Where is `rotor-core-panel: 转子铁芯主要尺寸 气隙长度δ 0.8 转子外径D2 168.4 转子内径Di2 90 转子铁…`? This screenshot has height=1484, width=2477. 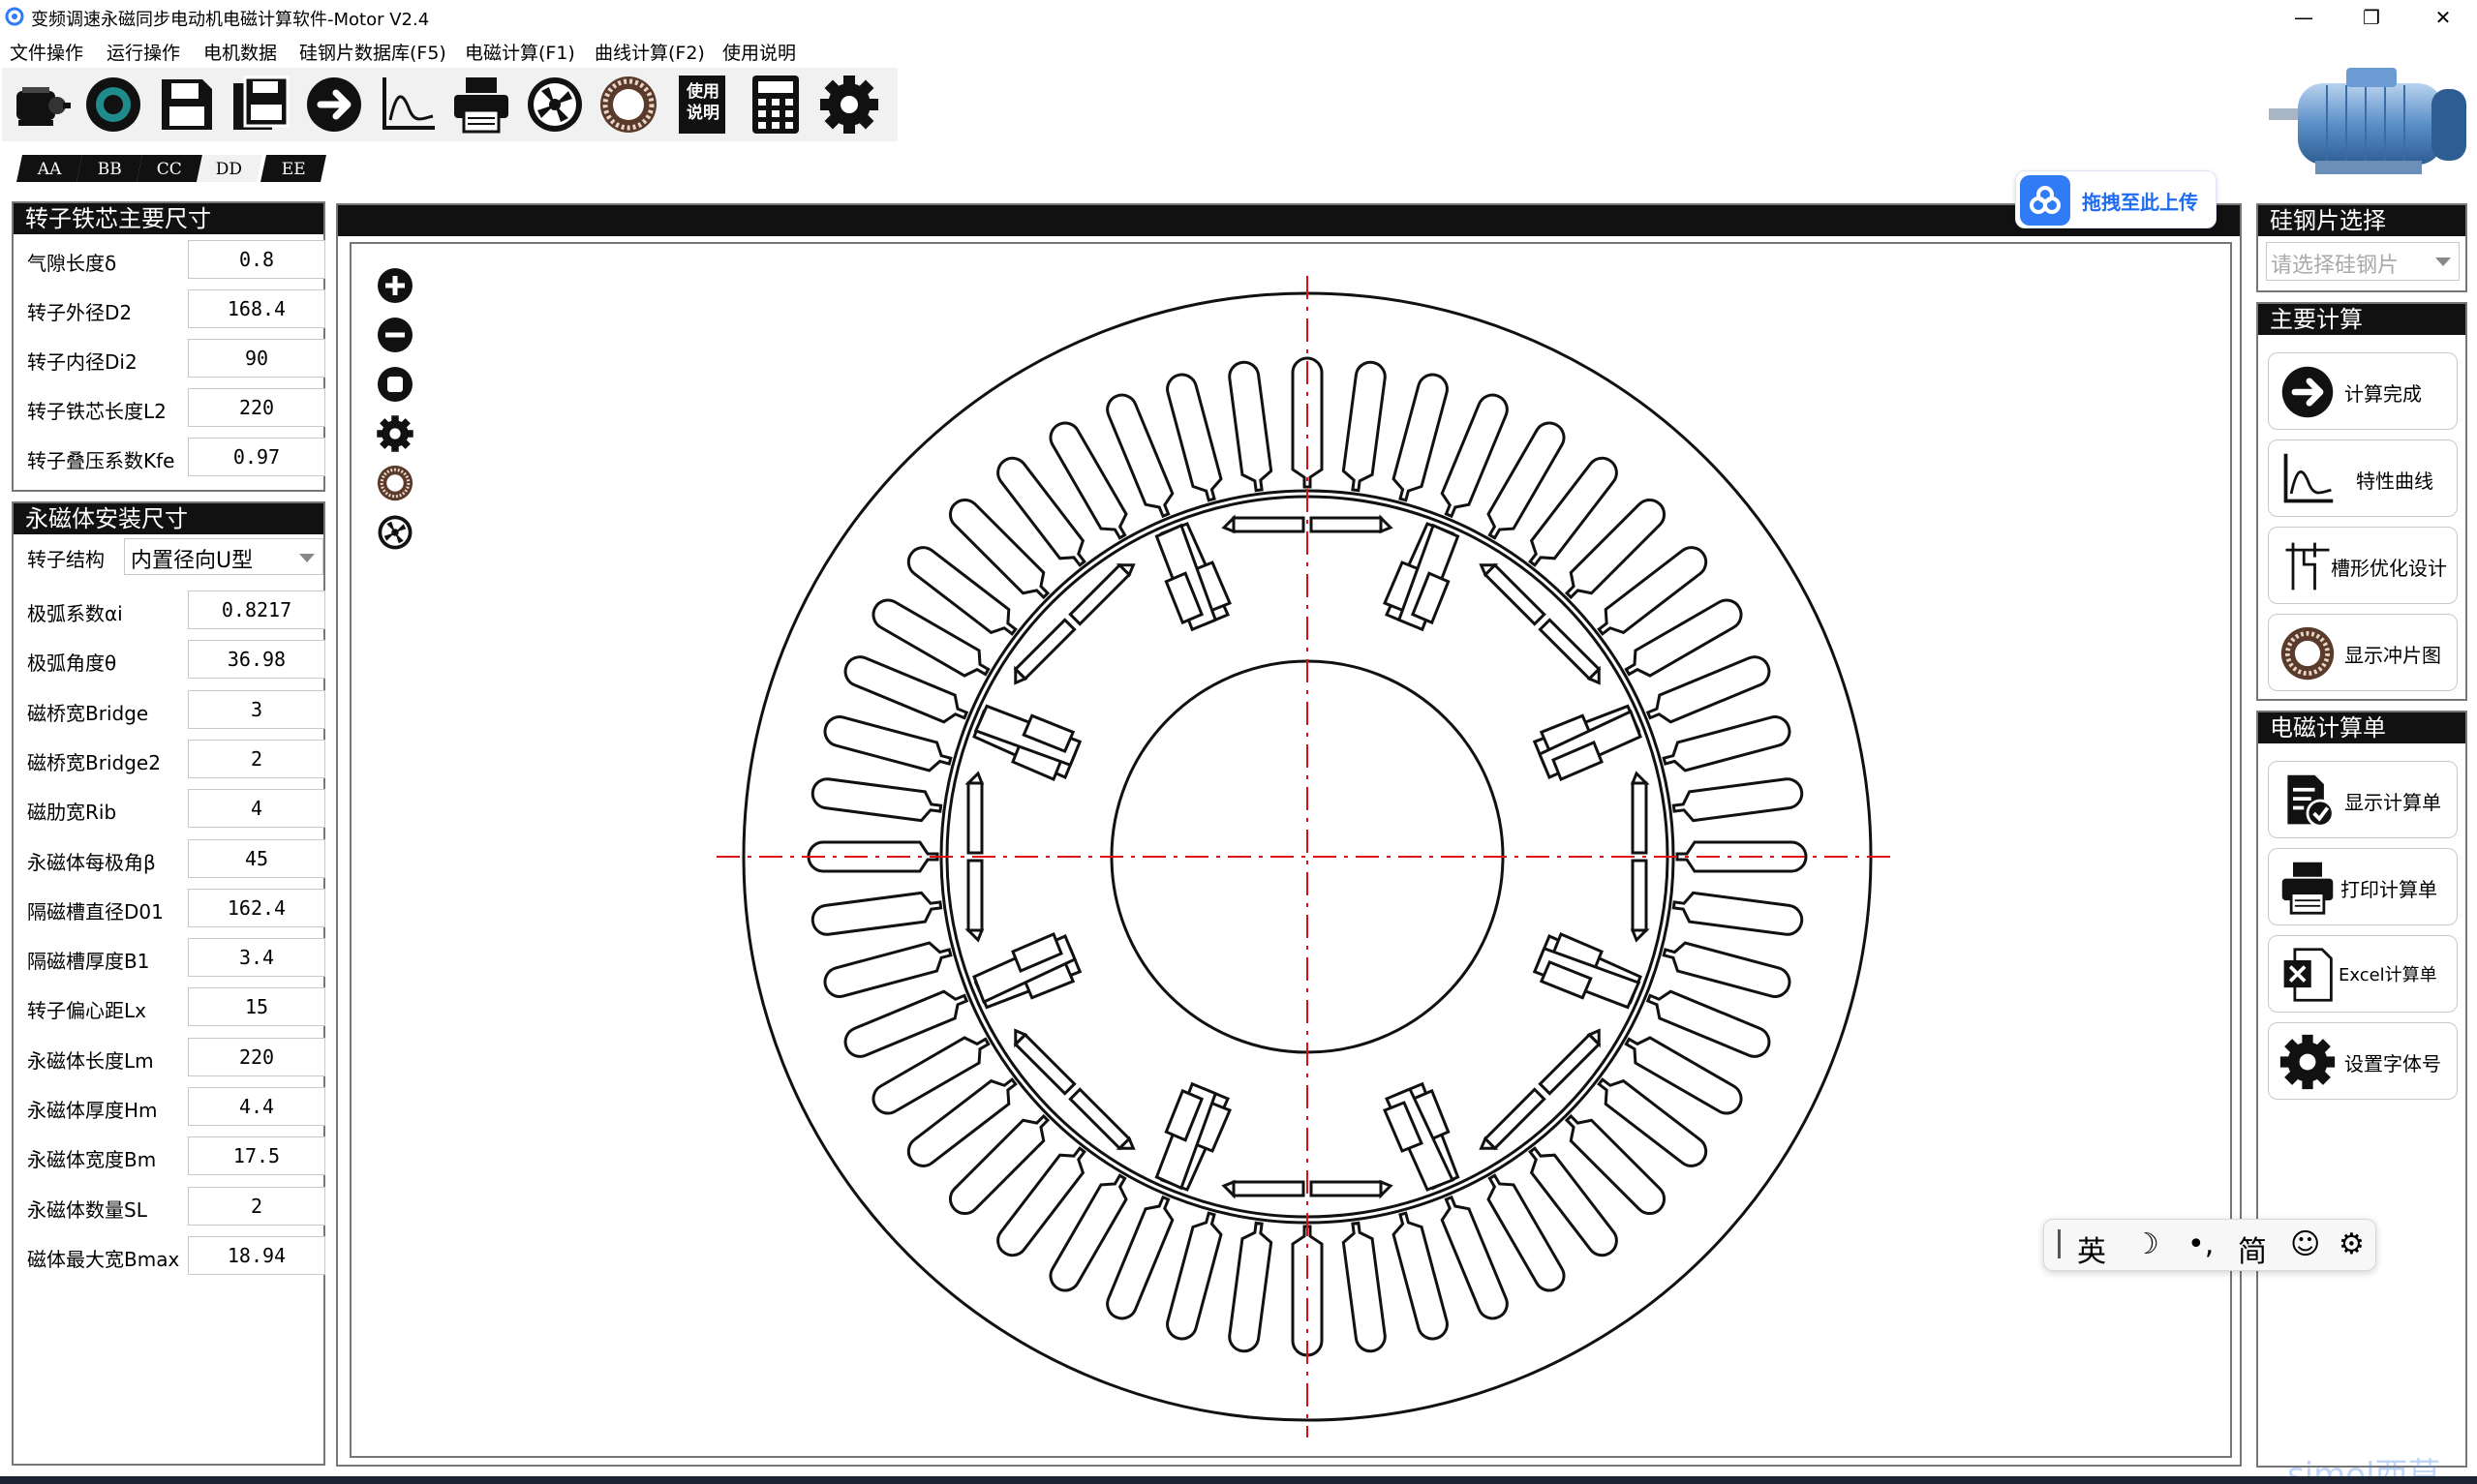
rotor-core-panel: 转子铁芯主要尺寸 气隙长度δ 0.8 转子外径D2 168.4 转子内径Di2 90 转子铁… is located at coordinates (168, 346).